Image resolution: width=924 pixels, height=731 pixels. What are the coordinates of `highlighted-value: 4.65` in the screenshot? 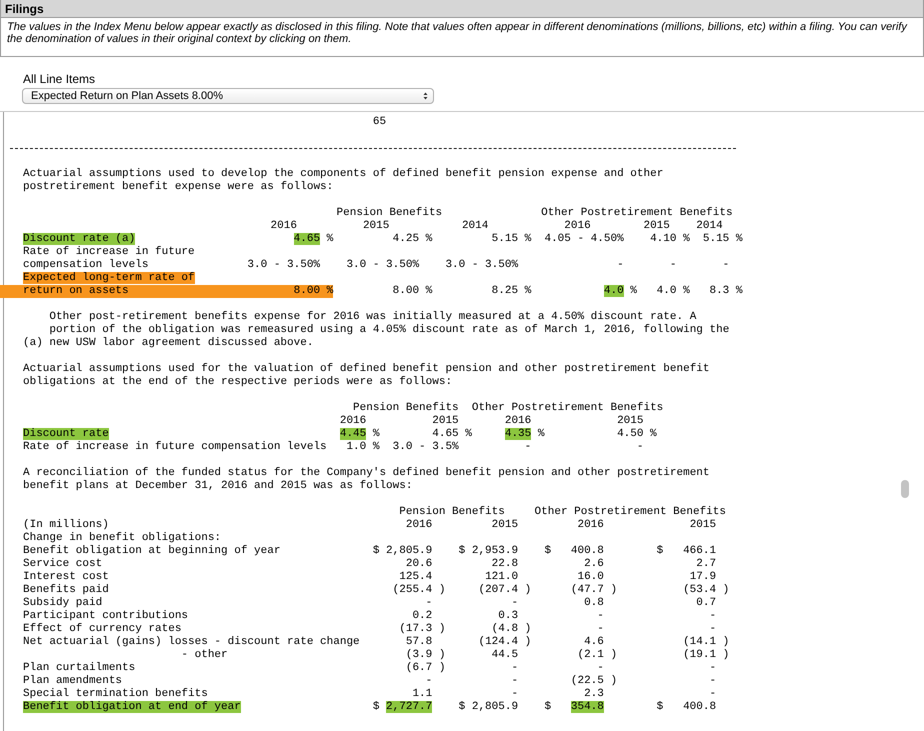 It's located at (307, 239).